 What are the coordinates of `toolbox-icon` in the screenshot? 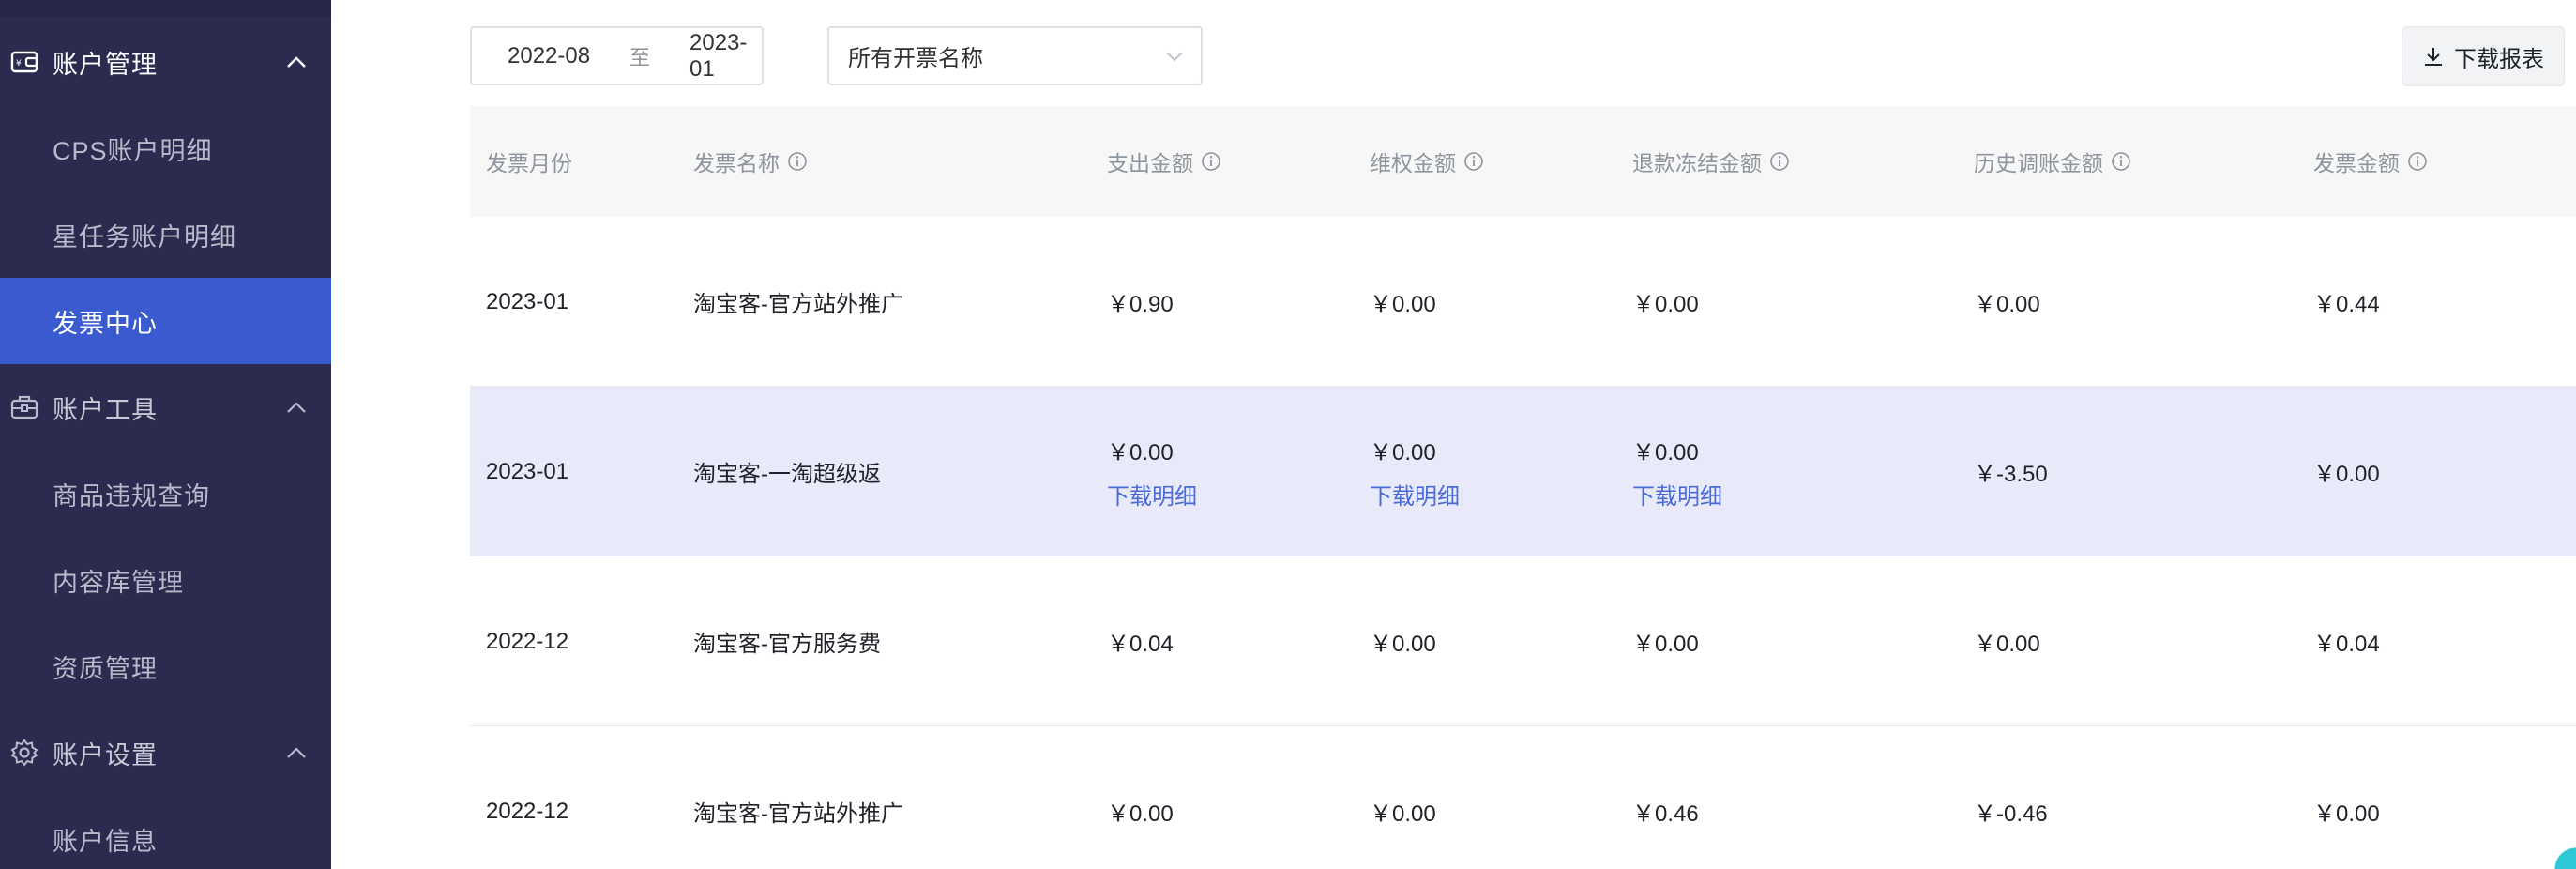 It's located at (24, 407).